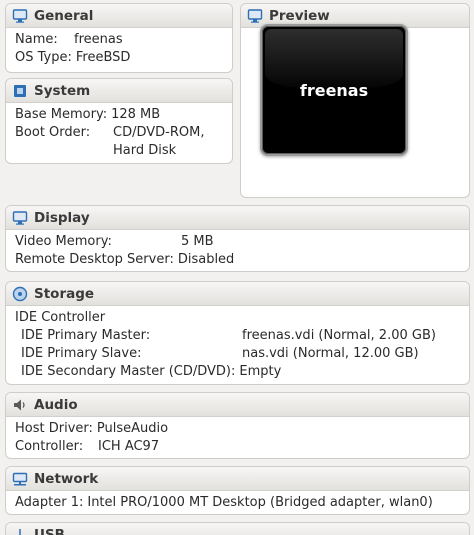 The image size is (474, 535). What do you see at coordinates (49, 446) in the screenshot?
I see `audio-controller-label: Controller:` at bounding box center [49, 446].